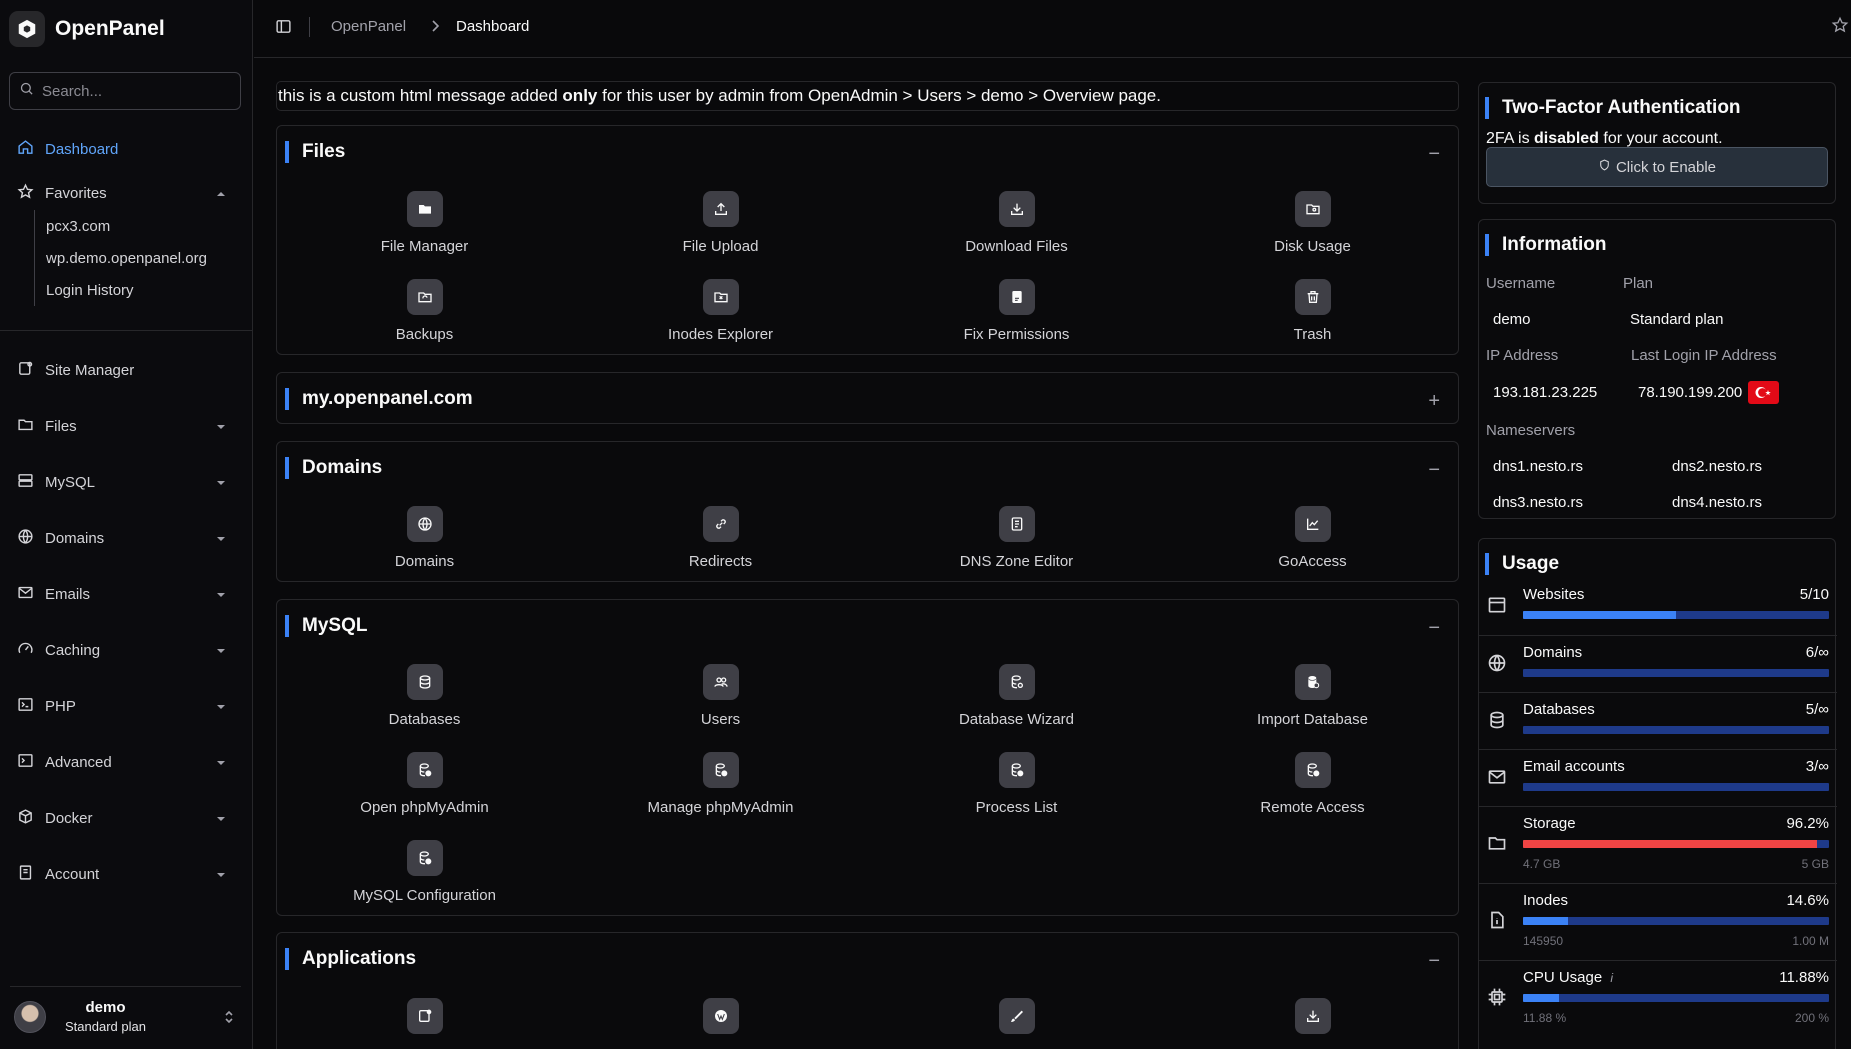 This screenshot has height=1049, width=1851. What do you see at coordinates (139, 290) in the screenshot?
I see `favorite-item: Login History` at bounding box center [139, 290].